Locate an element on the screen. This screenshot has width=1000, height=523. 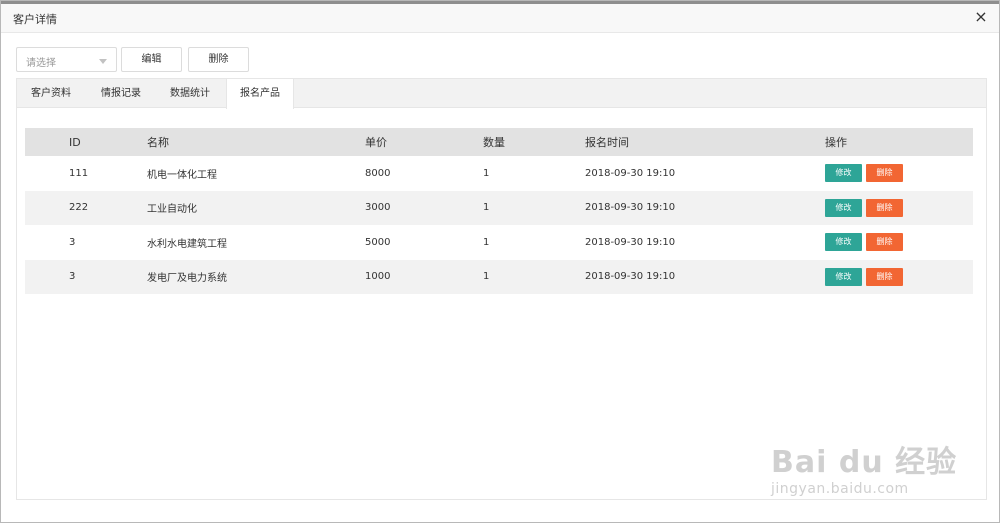
cell-id: 111 is located at coordinates (85, 173).